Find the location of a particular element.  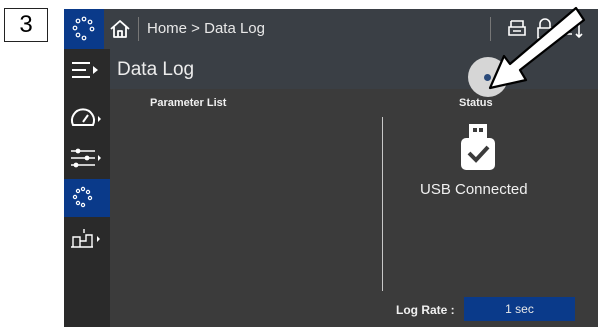

divider is located at coordinates (138, 29).